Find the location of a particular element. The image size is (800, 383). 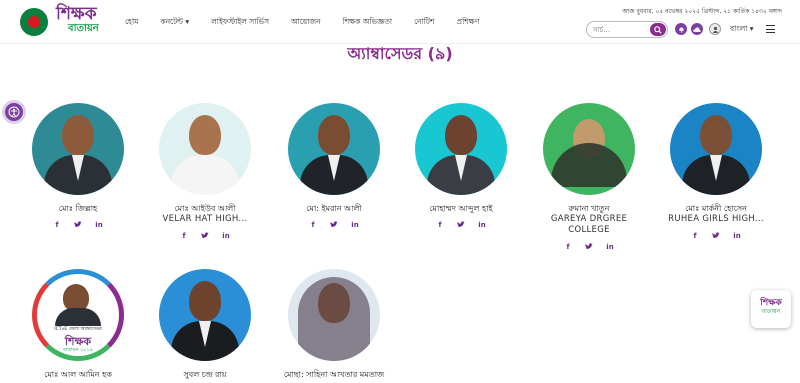

ambassador-card: রুমানা খাতুন GAREYA DRGREE COLLEGE f in is located at coordinates (589, 177).